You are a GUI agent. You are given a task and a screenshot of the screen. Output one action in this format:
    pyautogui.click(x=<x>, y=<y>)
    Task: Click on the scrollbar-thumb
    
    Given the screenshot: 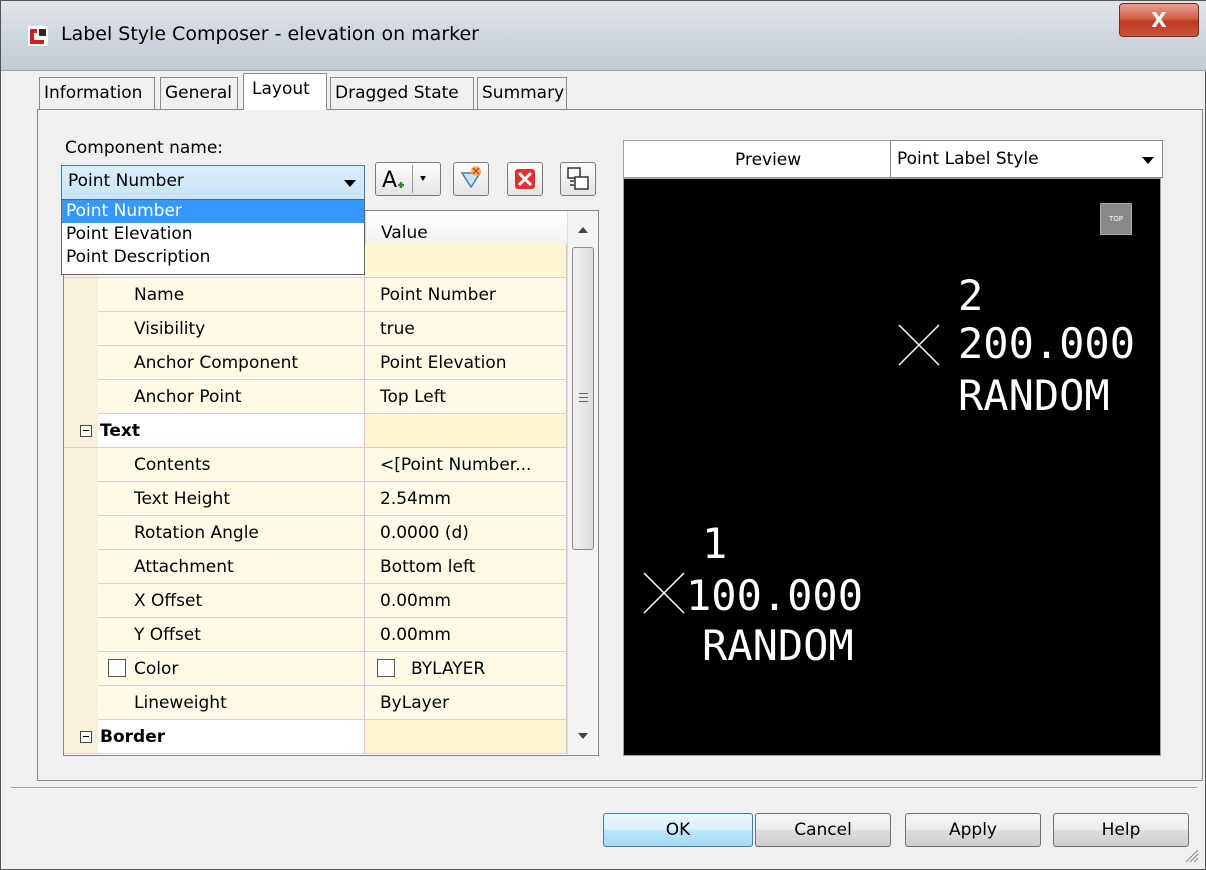 What is the action you would take?
    pyautogui.click(x=583, y=398)
    